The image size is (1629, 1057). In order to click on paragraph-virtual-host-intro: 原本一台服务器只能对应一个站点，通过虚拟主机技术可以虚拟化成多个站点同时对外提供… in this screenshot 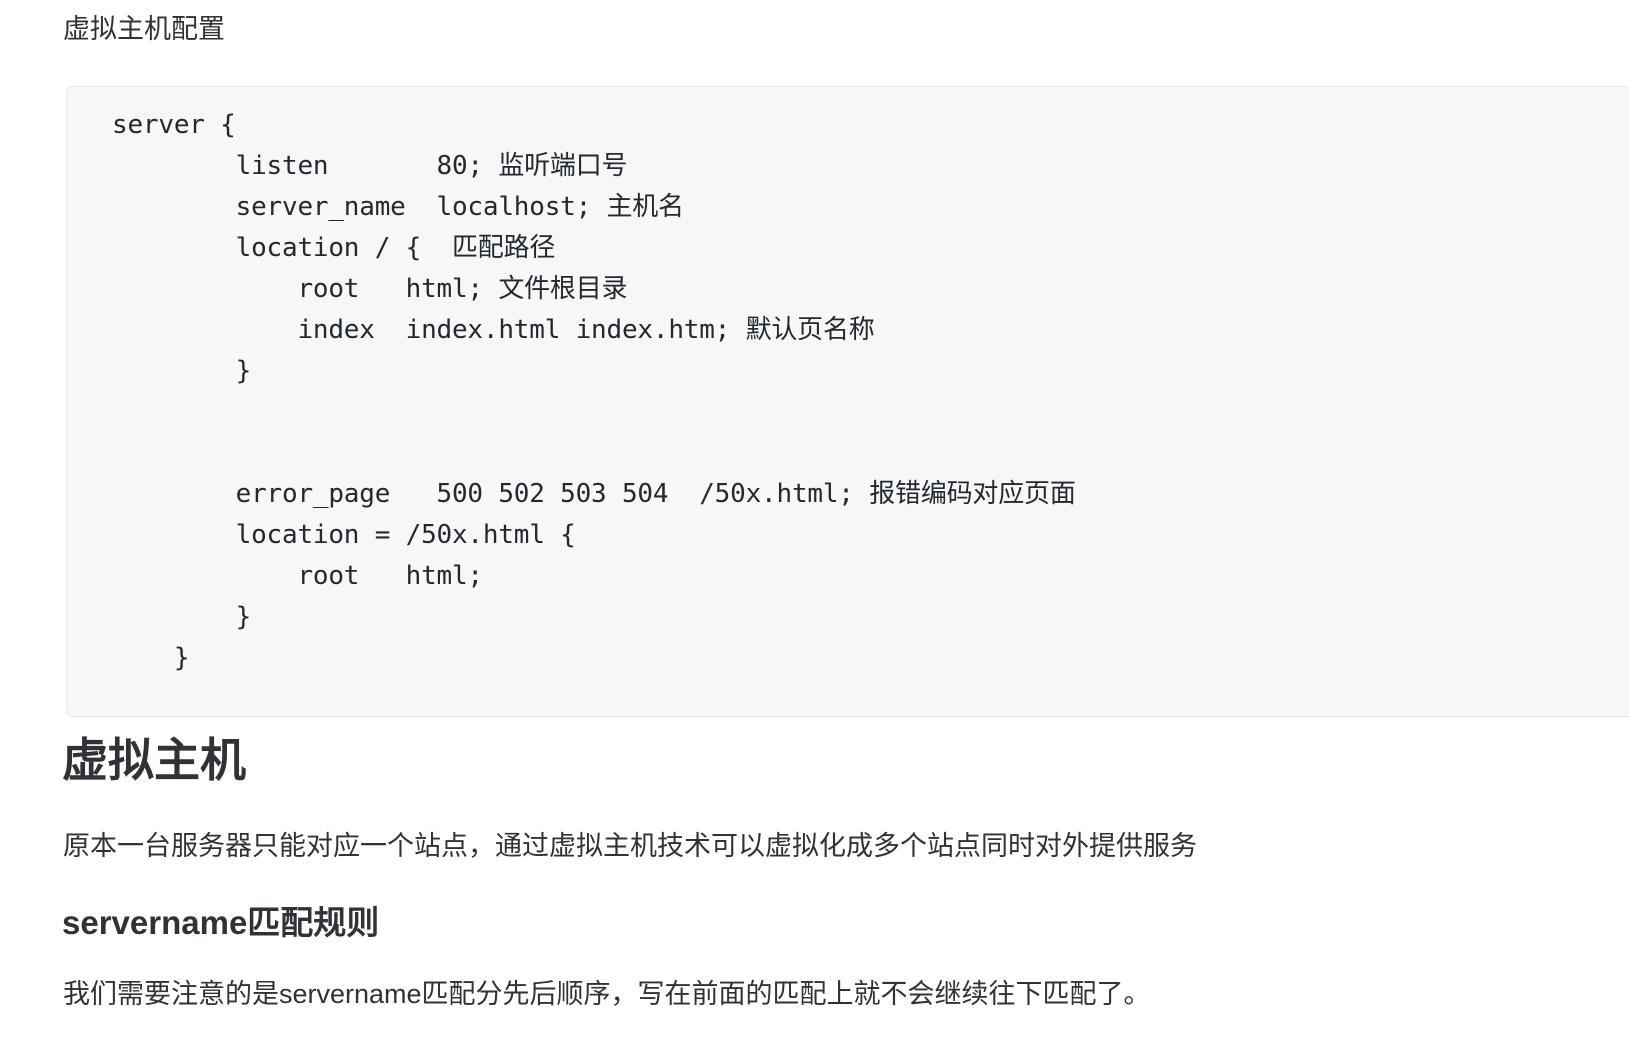, I will do `click(630, 846)`.